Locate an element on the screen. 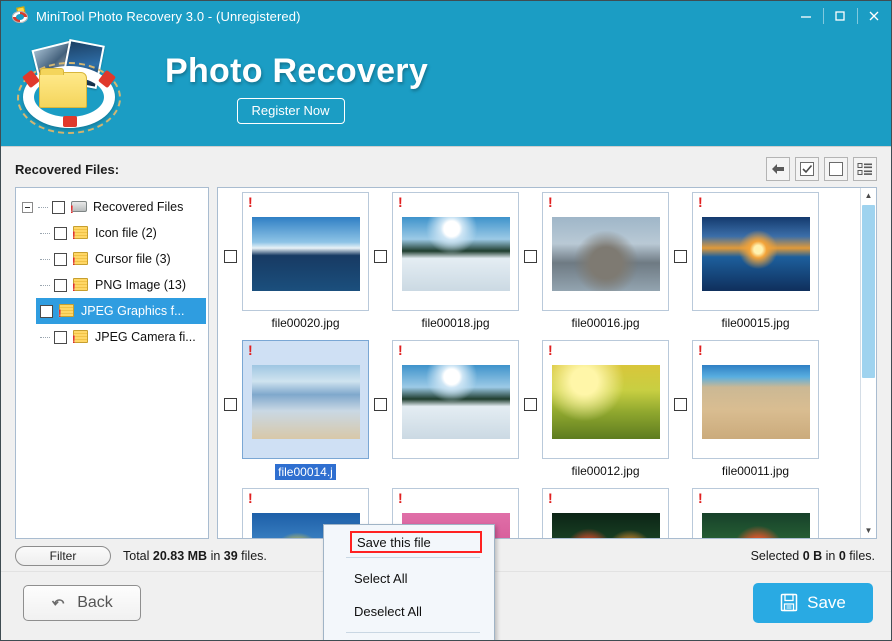 This screenshot has height=641, width=892. scroll-down-icon: ▼ is located at coordinates (869, 530).